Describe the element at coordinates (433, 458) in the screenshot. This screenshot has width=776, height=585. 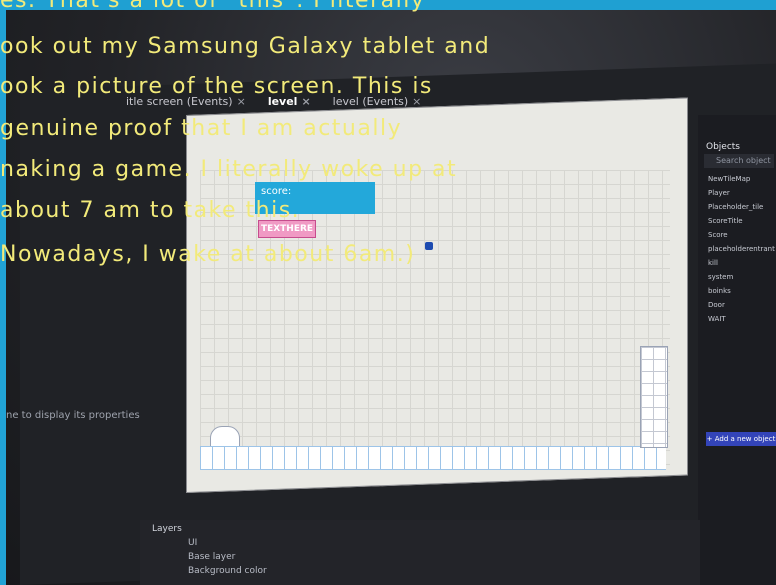
I see `tile-floor` at that location.